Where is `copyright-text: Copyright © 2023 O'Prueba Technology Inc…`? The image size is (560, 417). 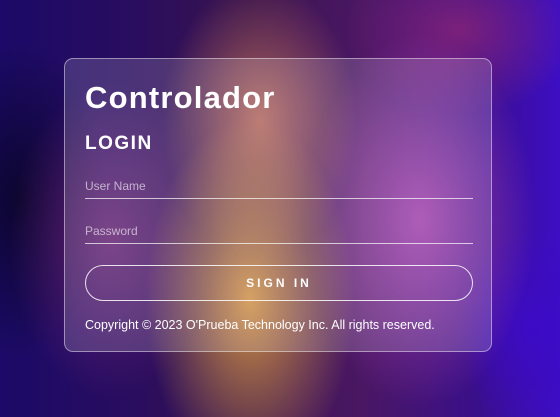
copyright-text: Copyright © 2023 O'Prueba Technology Inc… is located at coordinates (260, 325).